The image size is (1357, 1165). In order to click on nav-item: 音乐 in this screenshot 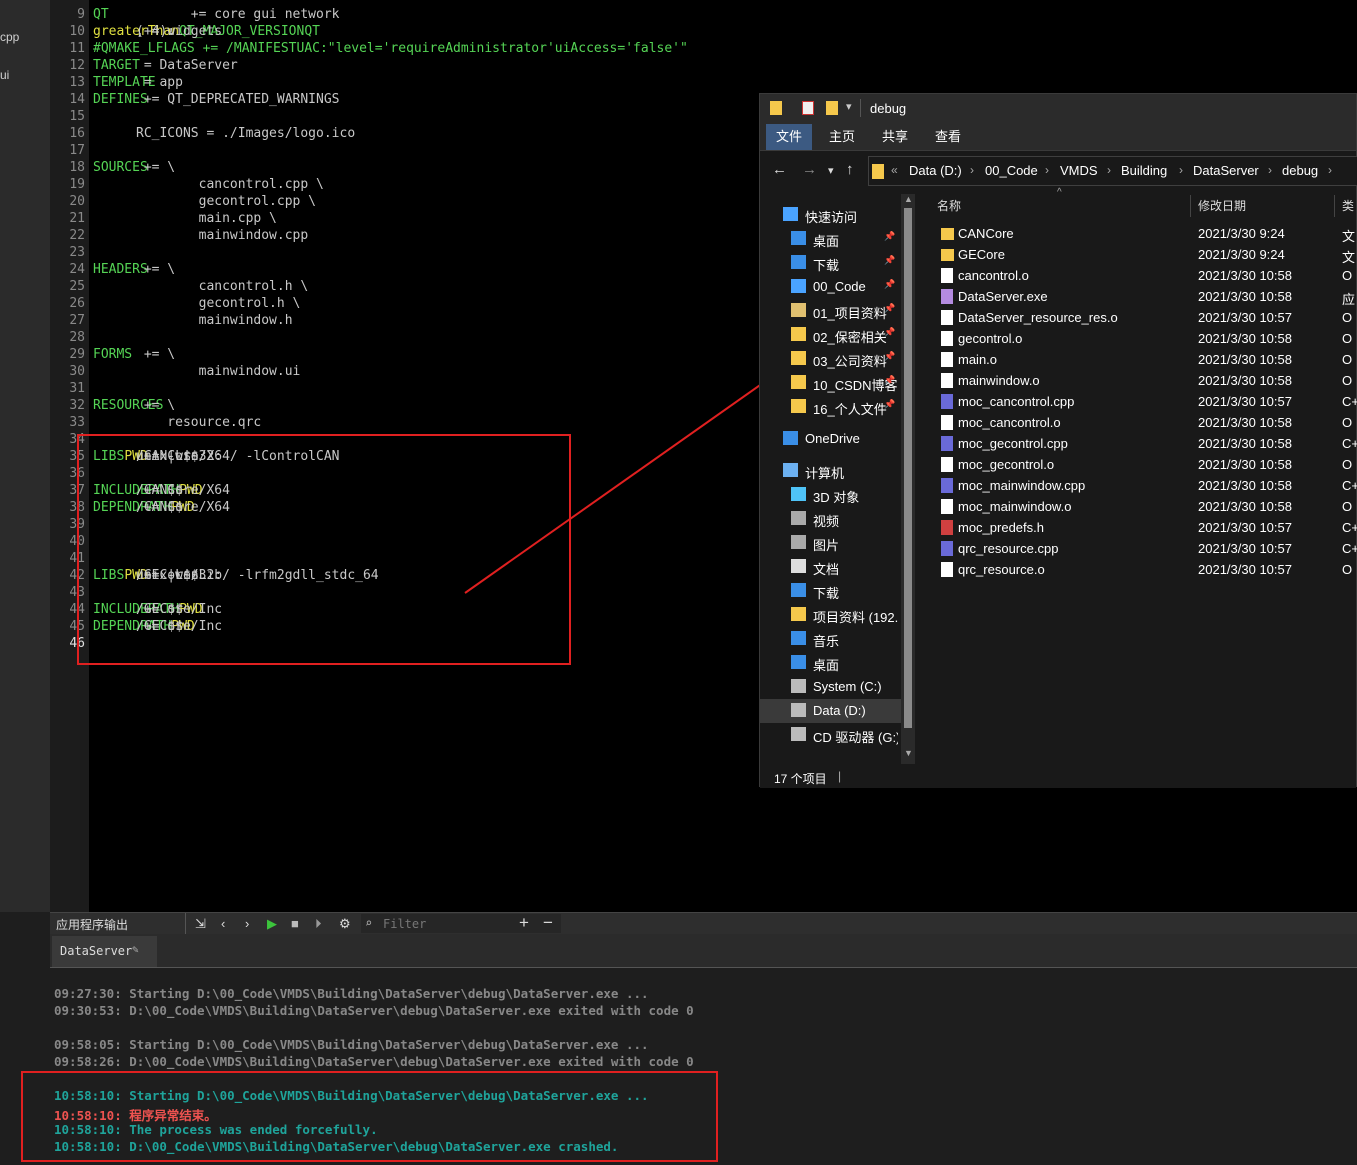, I will do `click(831, 639)`.